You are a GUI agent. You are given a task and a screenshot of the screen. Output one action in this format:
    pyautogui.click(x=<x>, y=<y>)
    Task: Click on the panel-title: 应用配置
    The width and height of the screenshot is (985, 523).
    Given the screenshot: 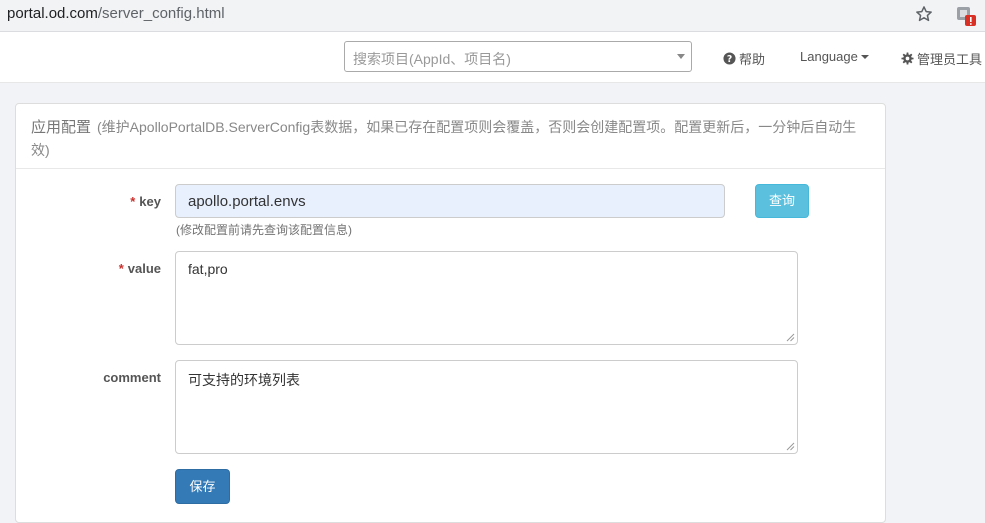 What is the action you would take?
    pyautogui.click(x=61, y=127)
    